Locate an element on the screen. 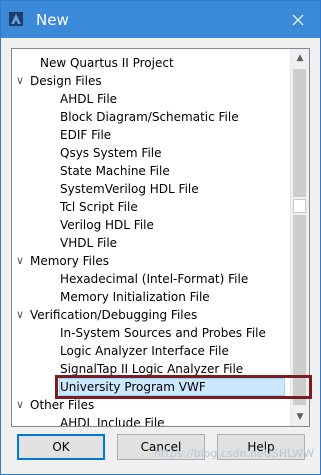 The width and height of the screenshot is (321, 475). tree-item: SignalTap II Logic Analyzer File is located at coordinates (147, 369).